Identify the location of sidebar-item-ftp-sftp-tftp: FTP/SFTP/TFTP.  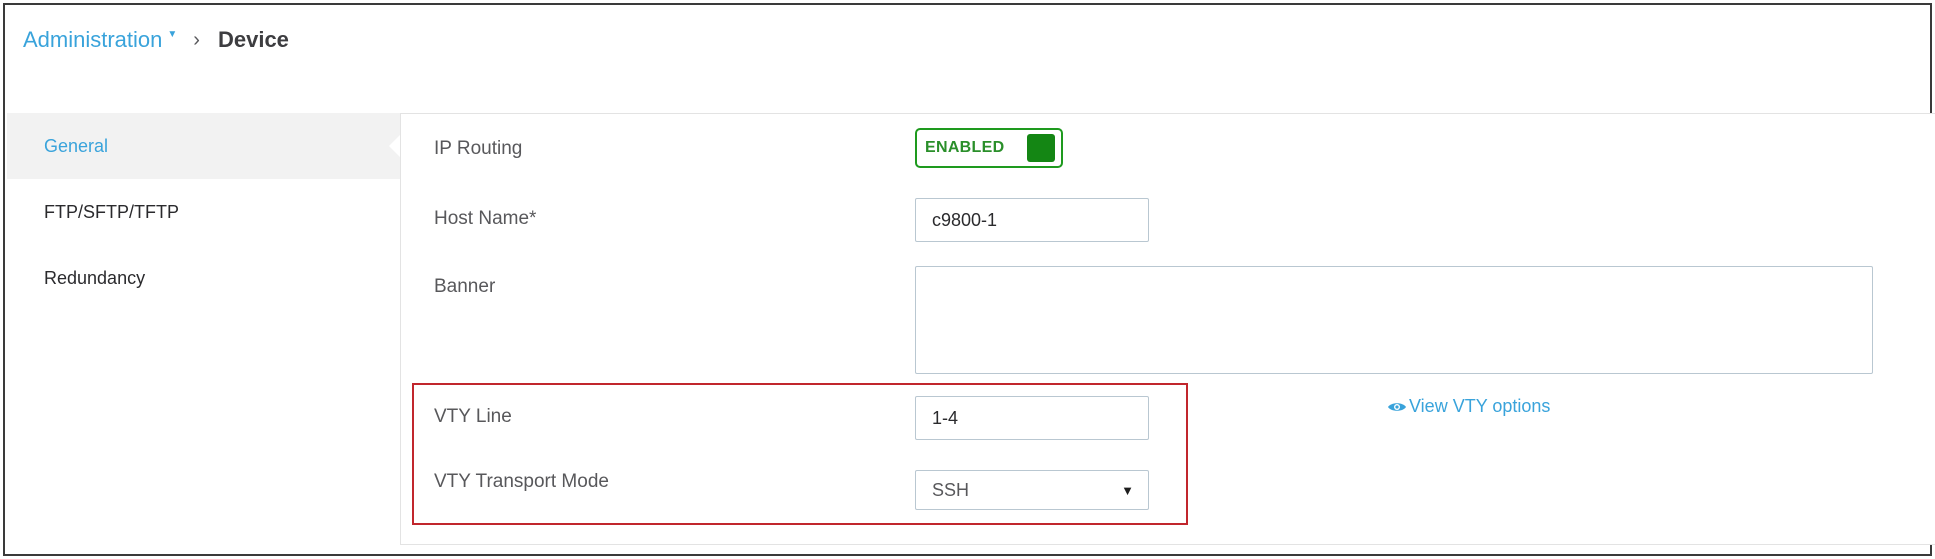
(203, 212).